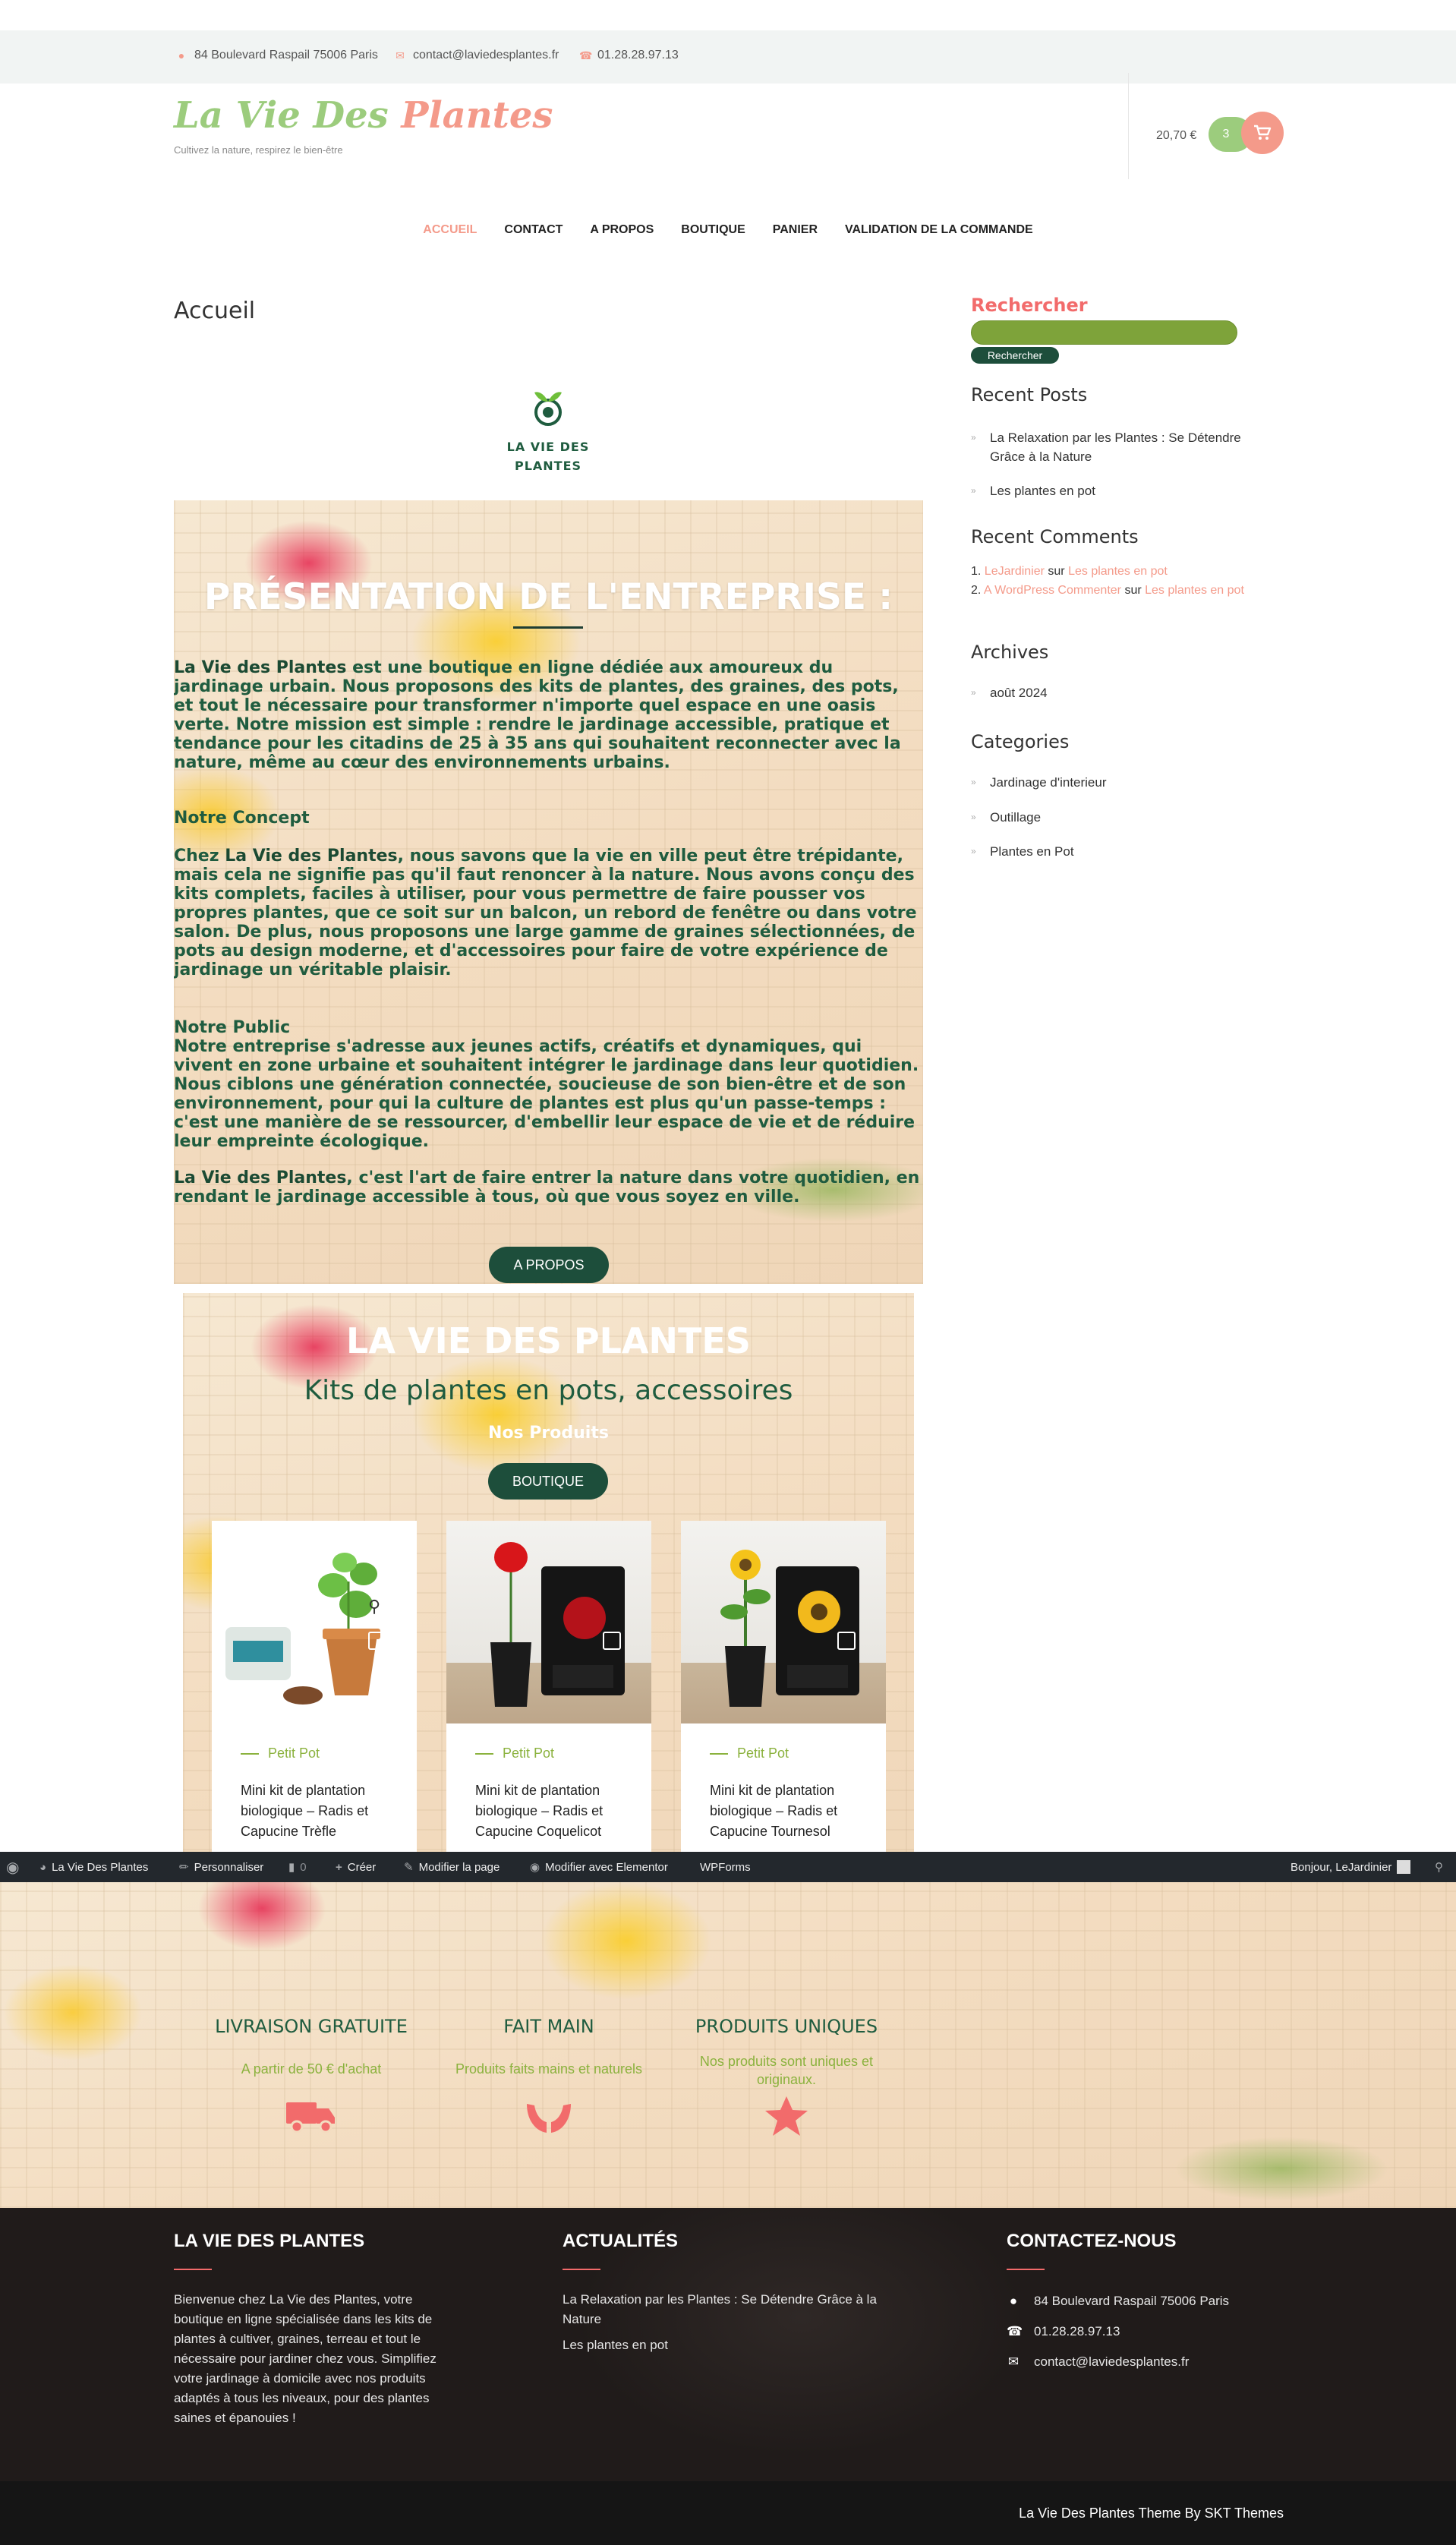  What do you see at coordinates (1006, 817) in the screenshot?
I see `category-link: » Outillage` at bounding box center [1006, 817].